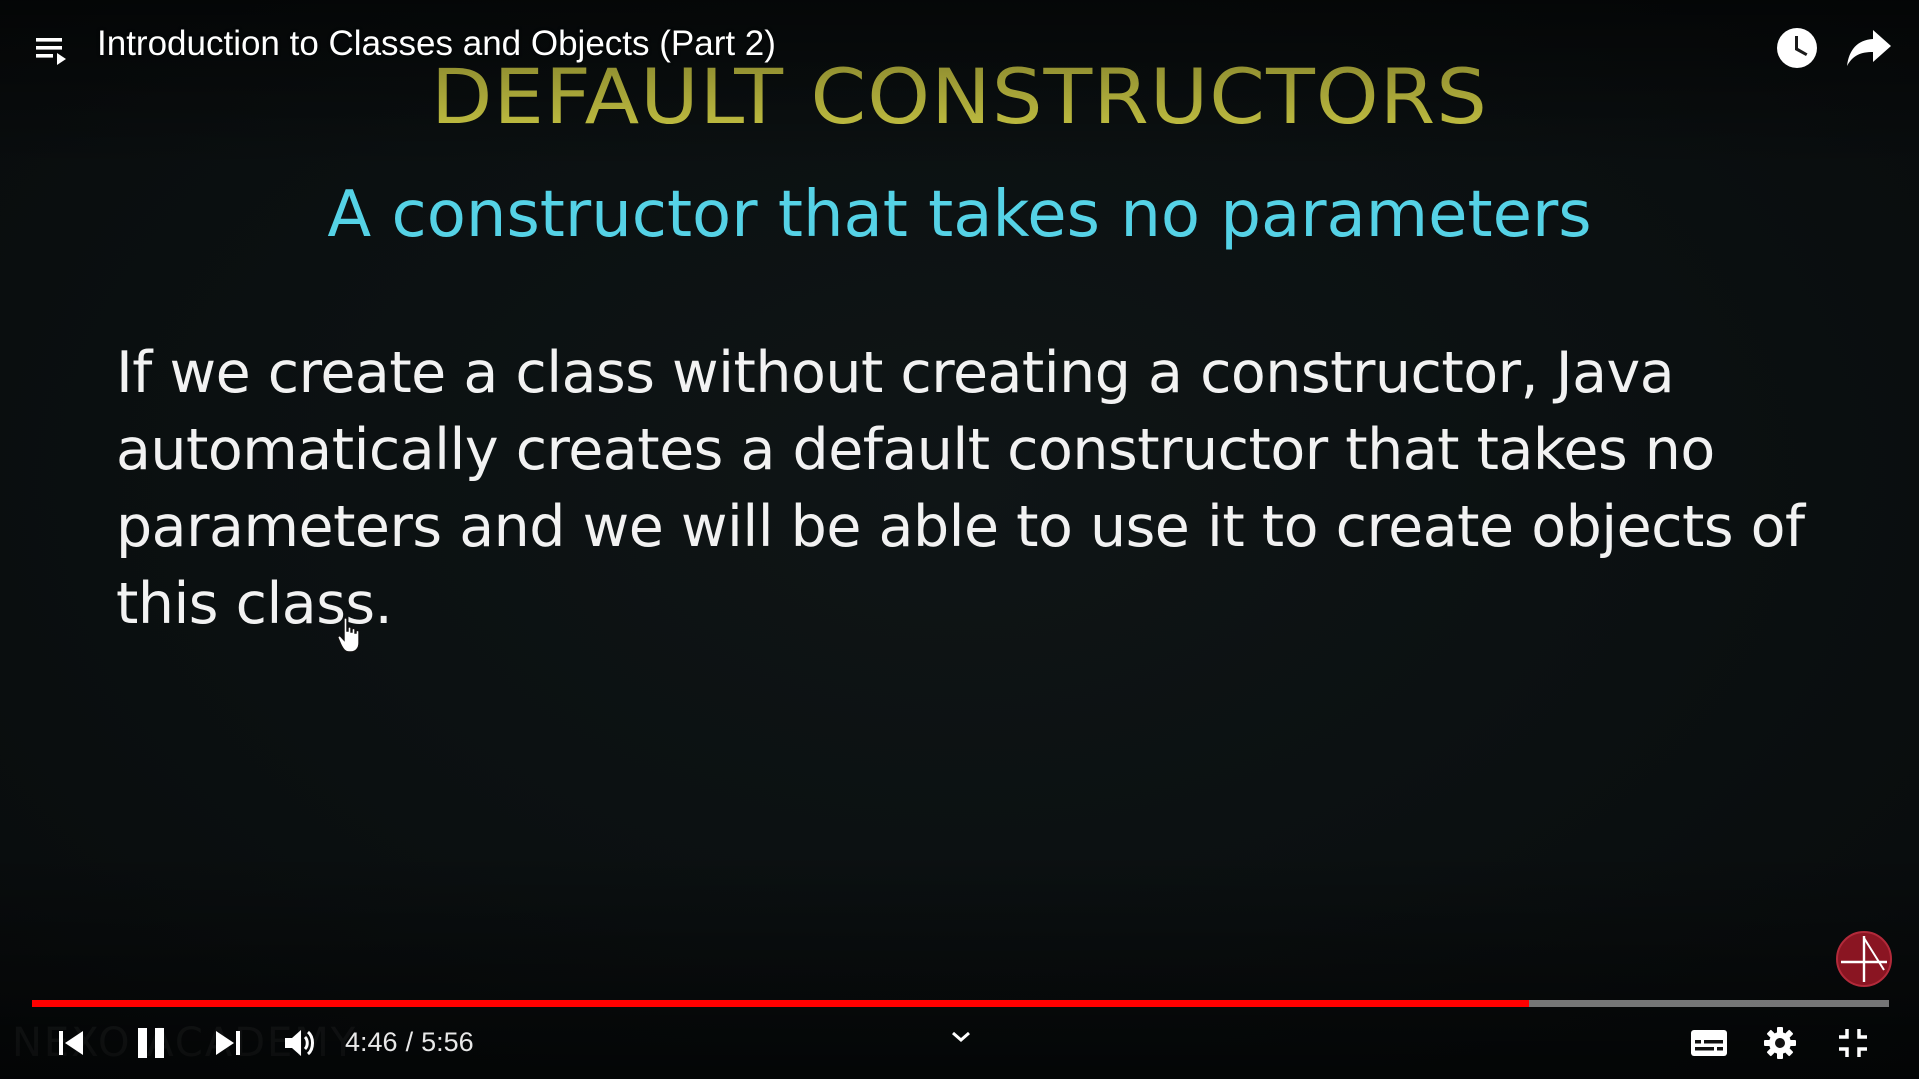 The width and height of the screenshot is (1919, 1079). Describe the element at coordinates (301, 1043) in the screenshot. I see `volume-icon` at that location.